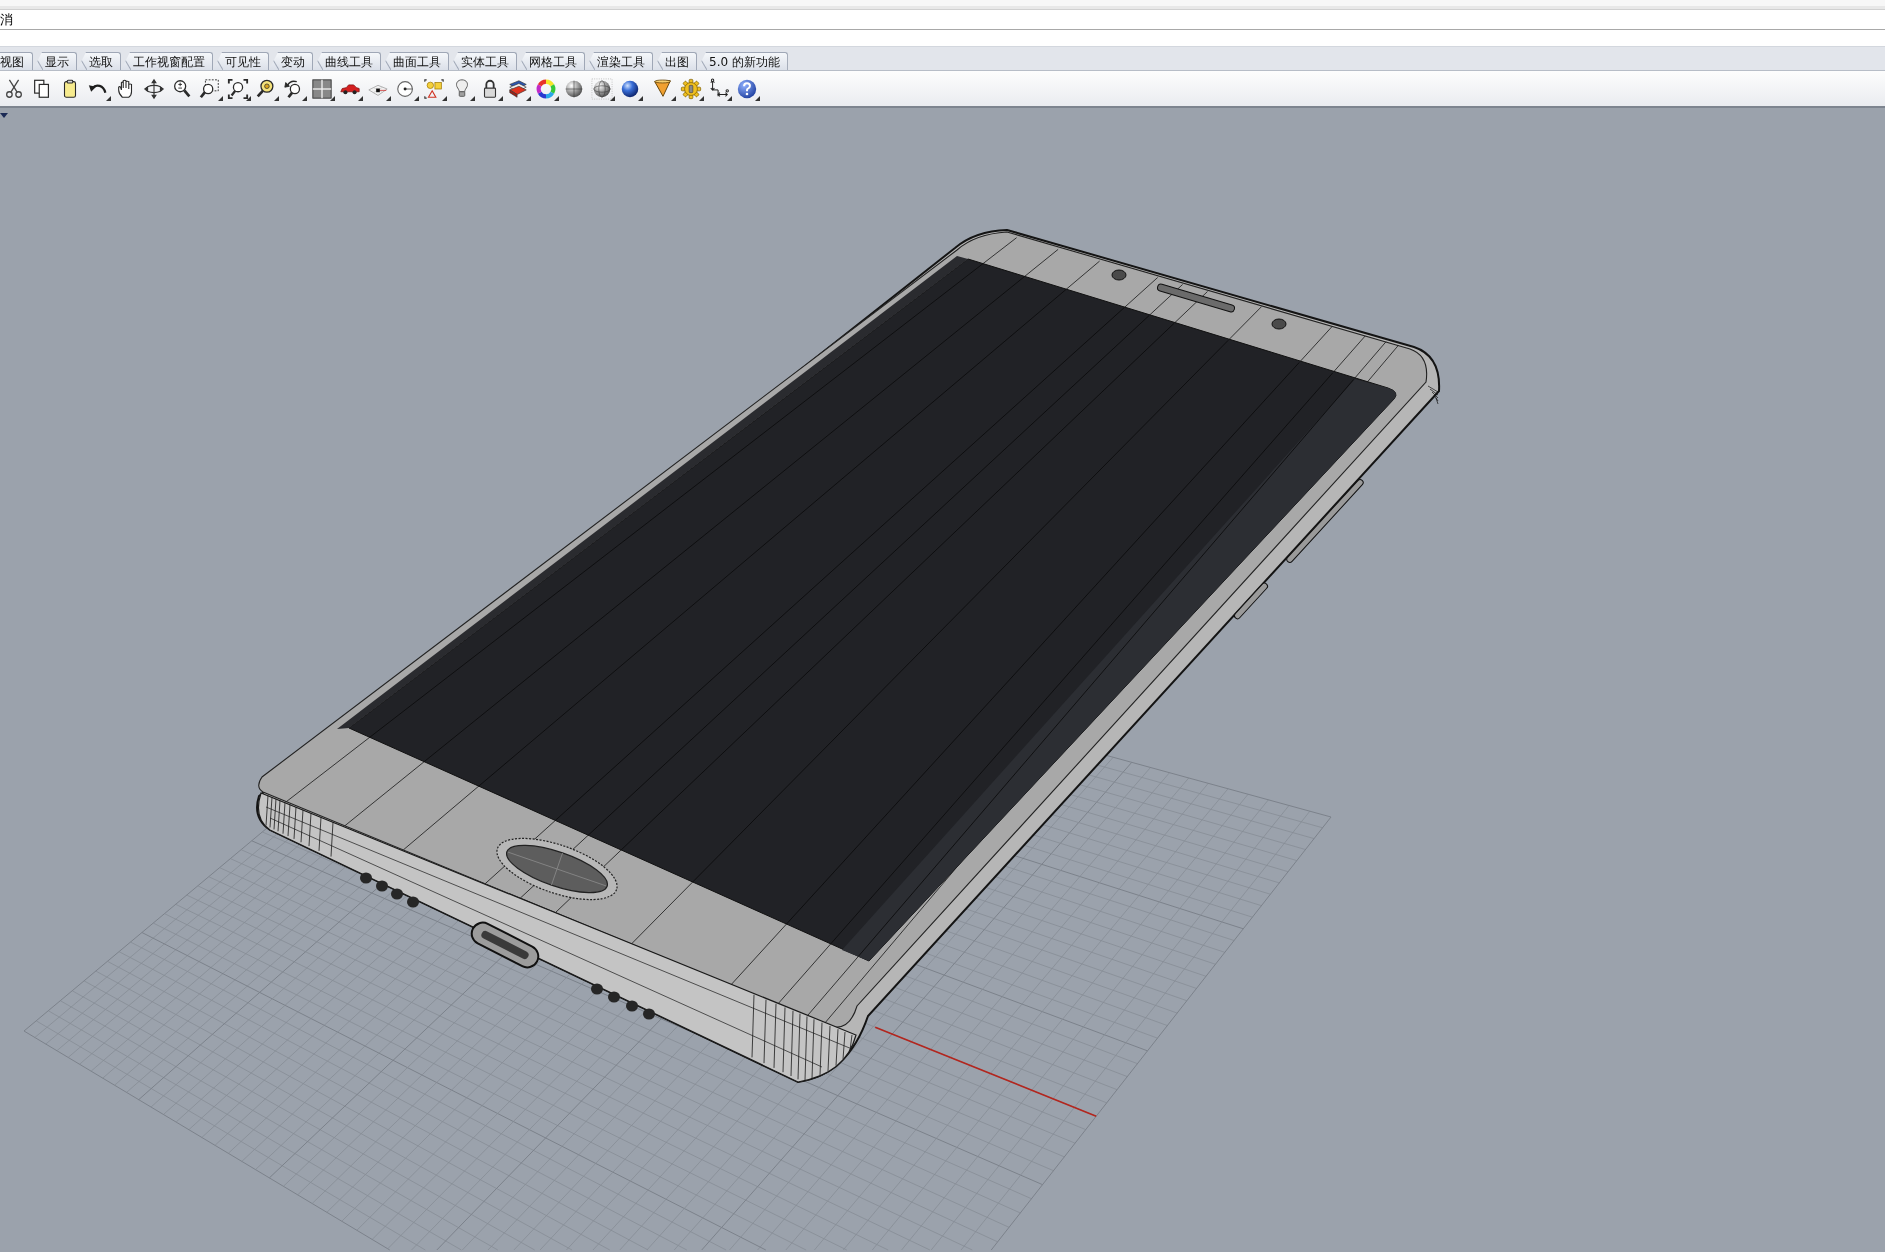 The width and height of the screenshot is (1885, 1252). What do you see at coordinates (347, 61) in the screenshot?
I see `toolbar-tab: 曲线工具` at bounding box center [347, 61].